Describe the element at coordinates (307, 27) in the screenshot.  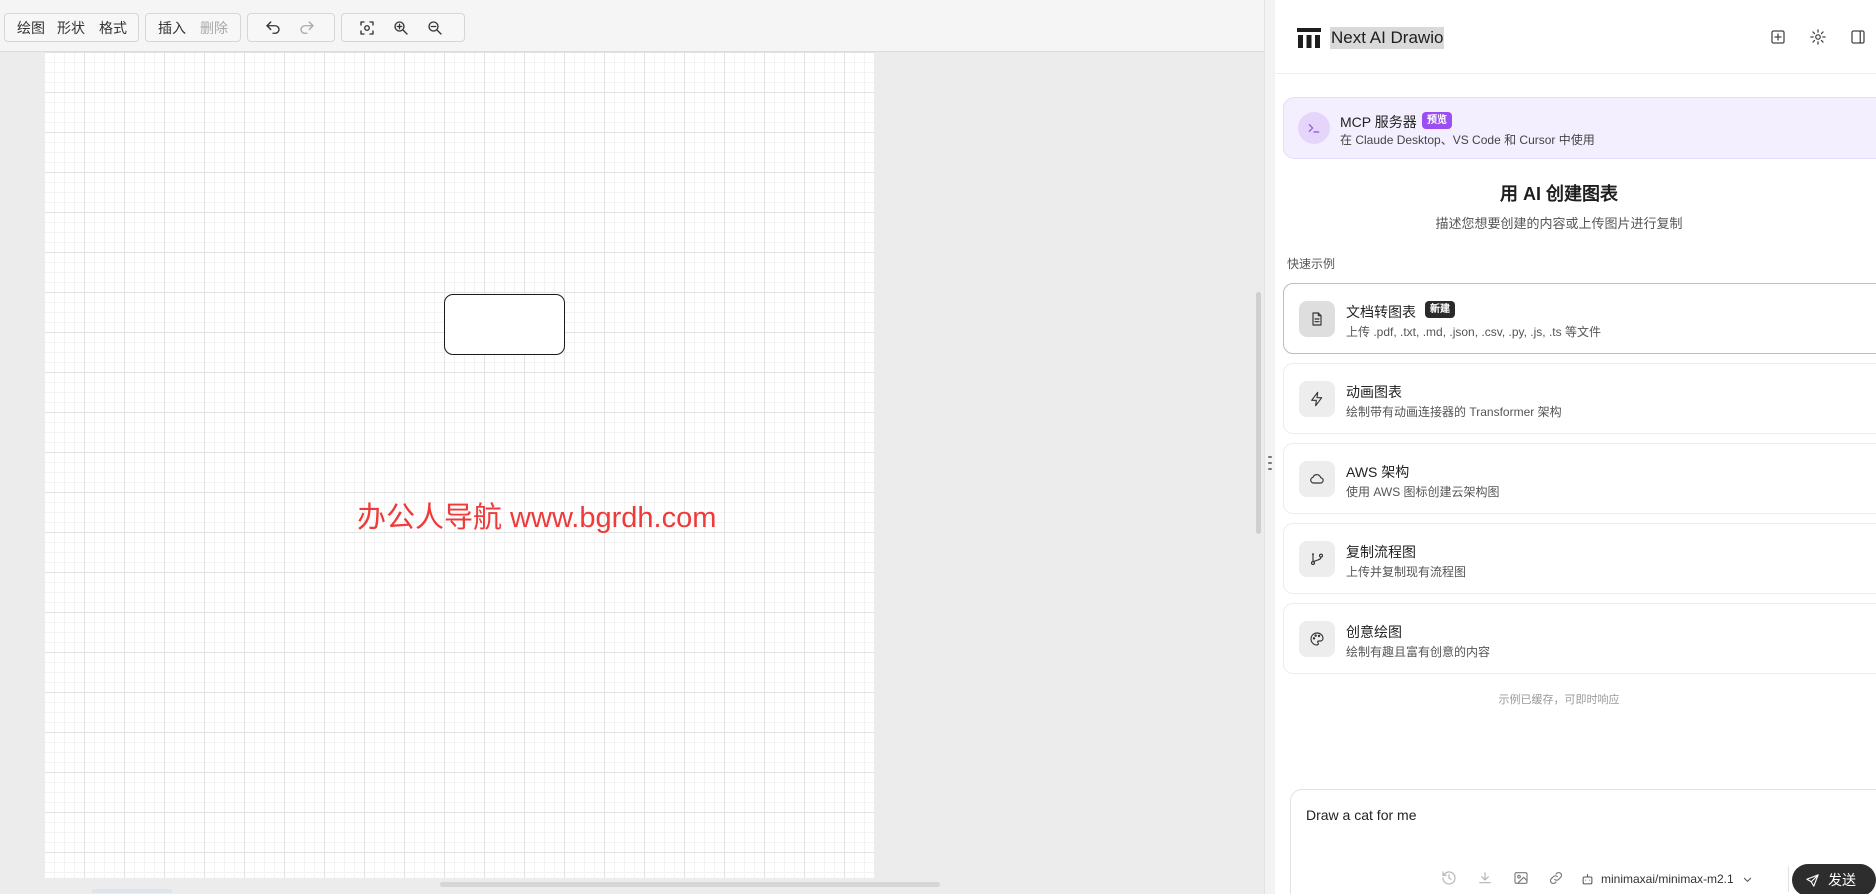
I see `redo-icon` at that location.